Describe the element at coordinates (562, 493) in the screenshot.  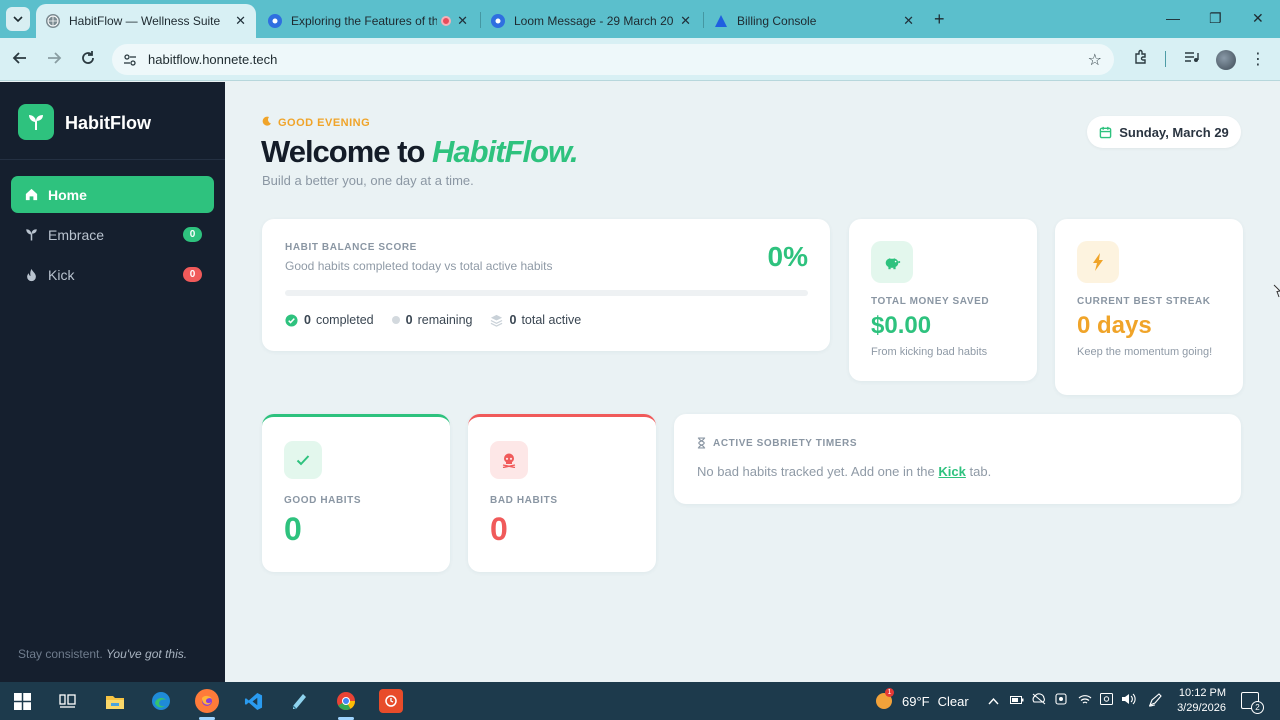
I see `bad-habits-card: BAD HABITS 0` at that location.